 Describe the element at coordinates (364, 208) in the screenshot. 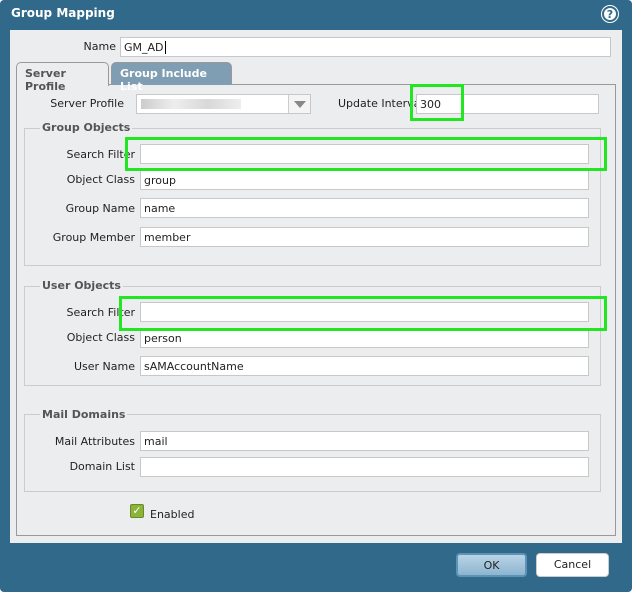

I see `group-name-input: name` at that location.